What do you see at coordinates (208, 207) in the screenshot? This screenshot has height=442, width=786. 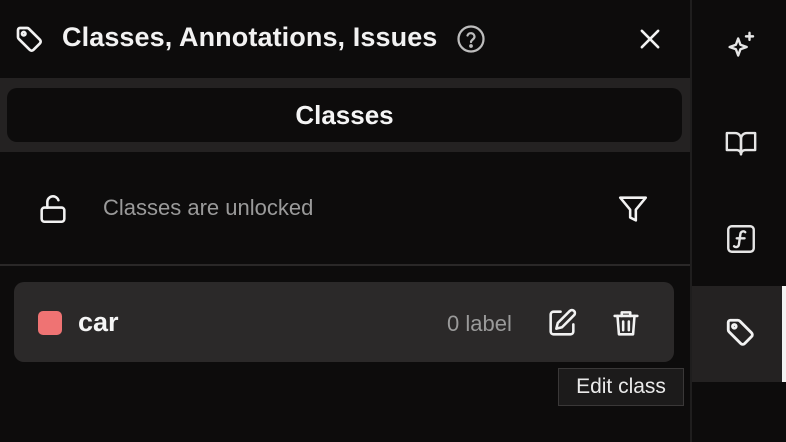 I see `lock-status-text: Classes are unlocked` at bounding box center [208, 207].